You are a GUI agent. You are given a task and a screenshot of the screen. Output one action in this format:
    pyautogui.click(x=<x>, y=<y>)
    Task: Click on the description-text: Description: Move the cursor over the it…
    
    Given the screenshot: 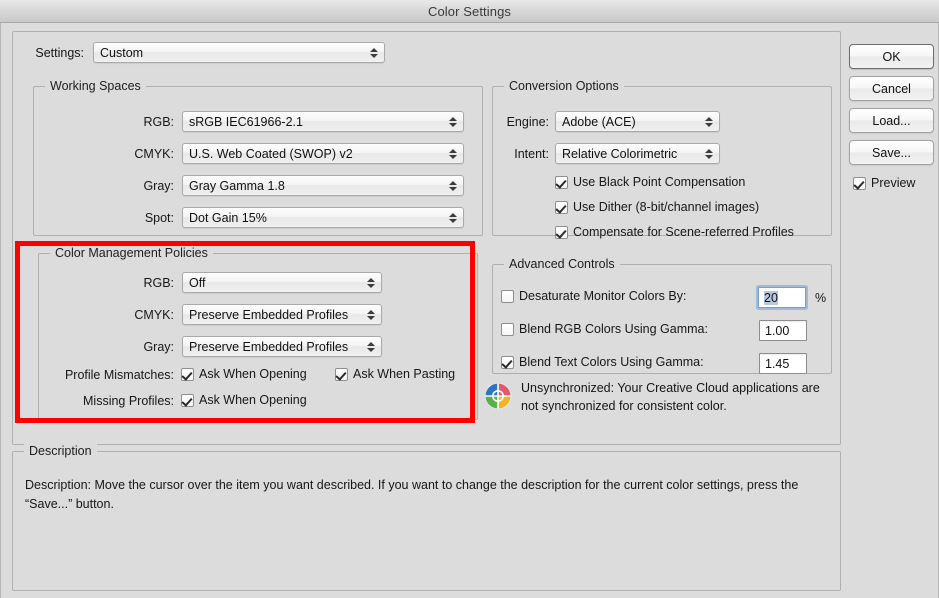 What is the action you would take?
    pyautogui.click(x=412, y=494)
    